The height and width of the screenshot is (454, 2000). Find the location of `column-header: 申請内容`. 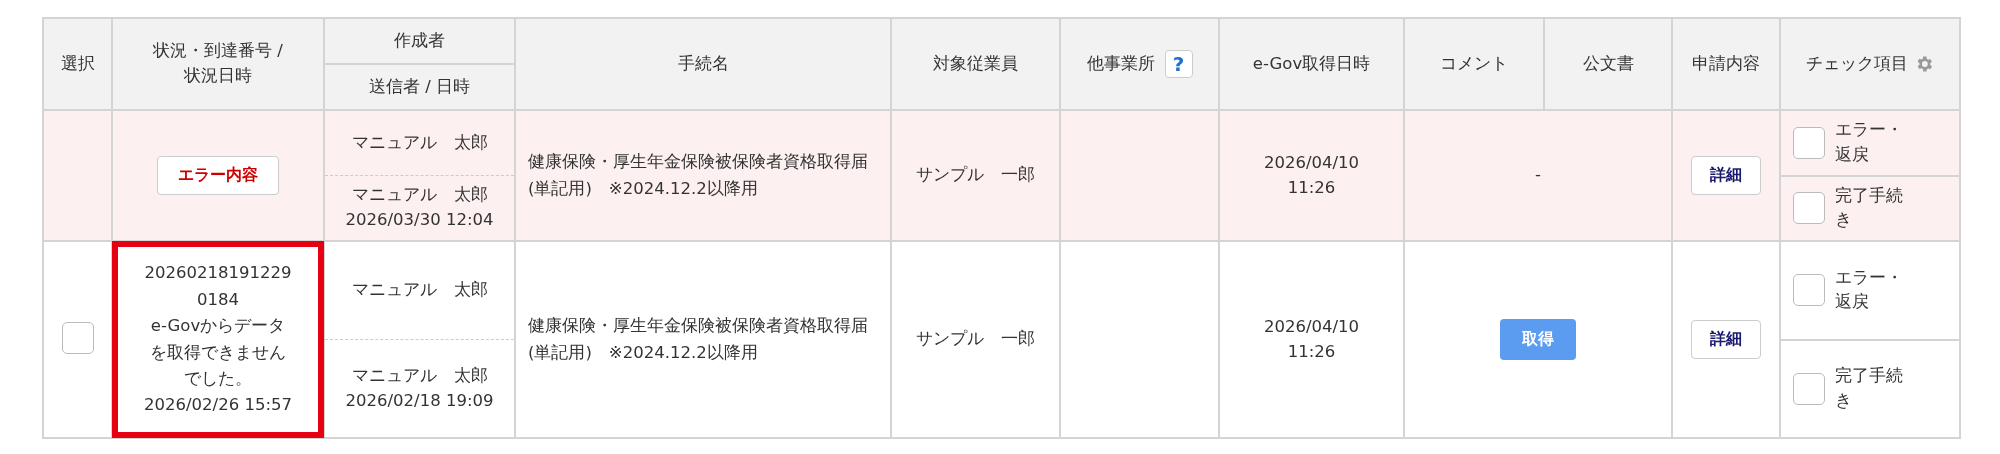

column-header: 申請内容 is located at coordinates (1726, 63).